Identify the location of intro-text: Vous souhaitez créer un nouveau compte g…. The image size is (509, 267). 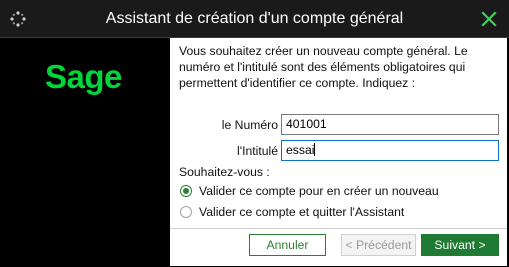
(323, 67).